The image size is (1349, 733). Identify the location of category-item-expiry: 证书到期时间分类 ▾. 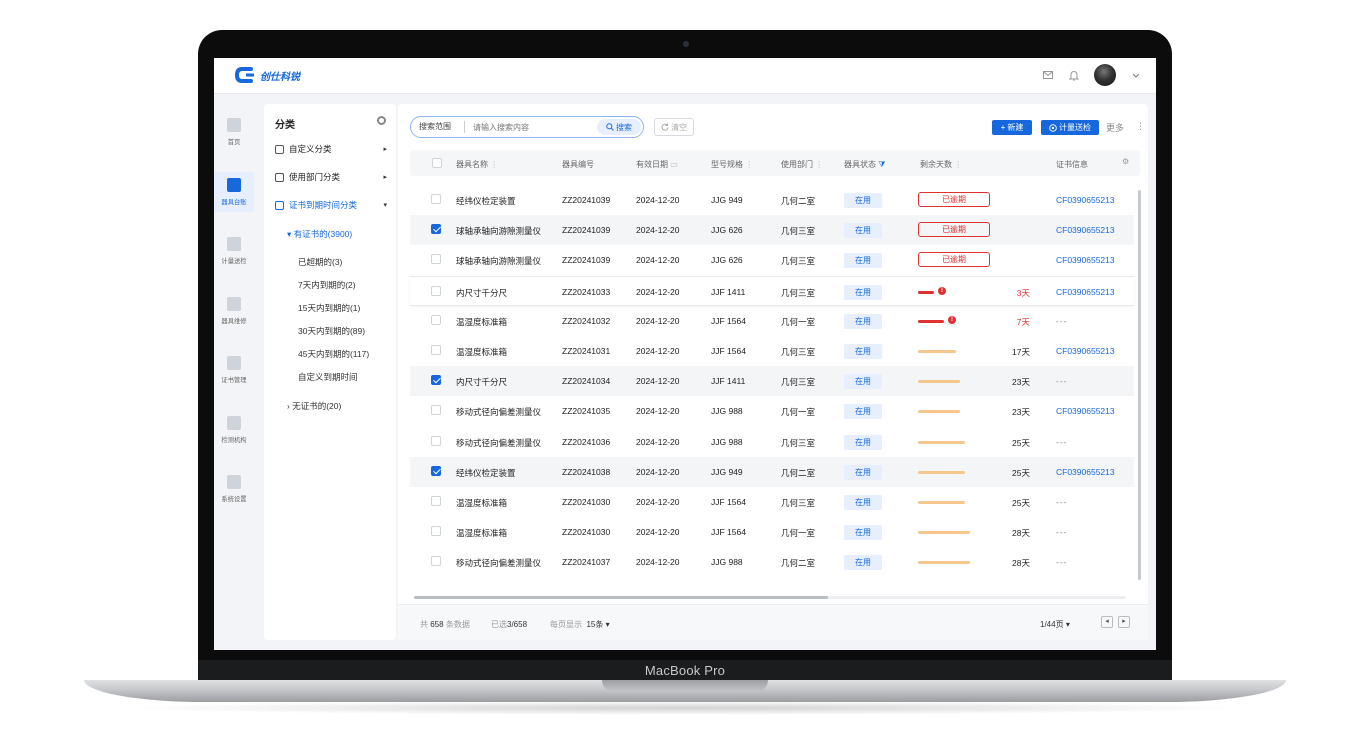
(331, 205).